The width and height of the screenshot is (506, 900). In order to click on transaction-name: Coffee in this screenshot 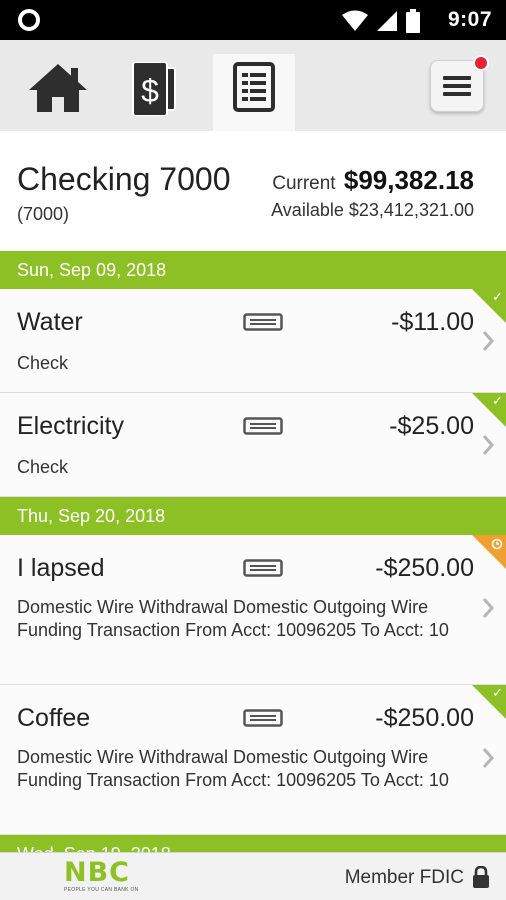, I will do `click(54, 718)`.